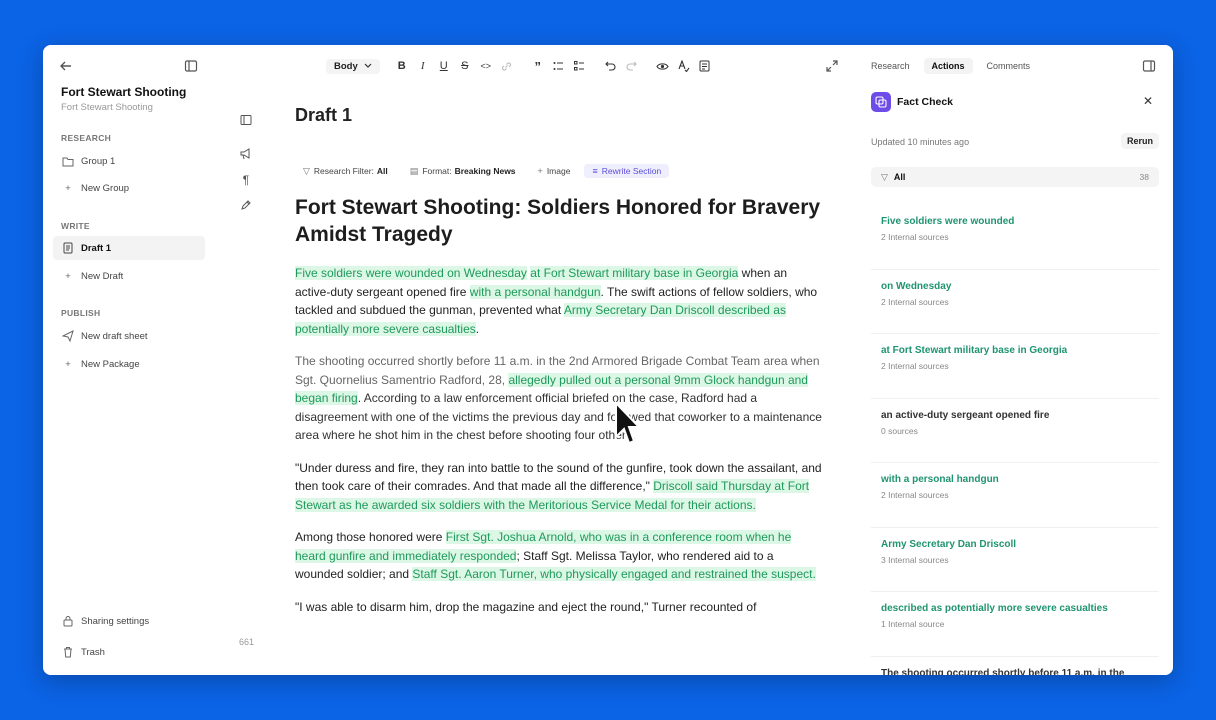  I want to click on fact-check-title: Fact Check, so click(925, 102).